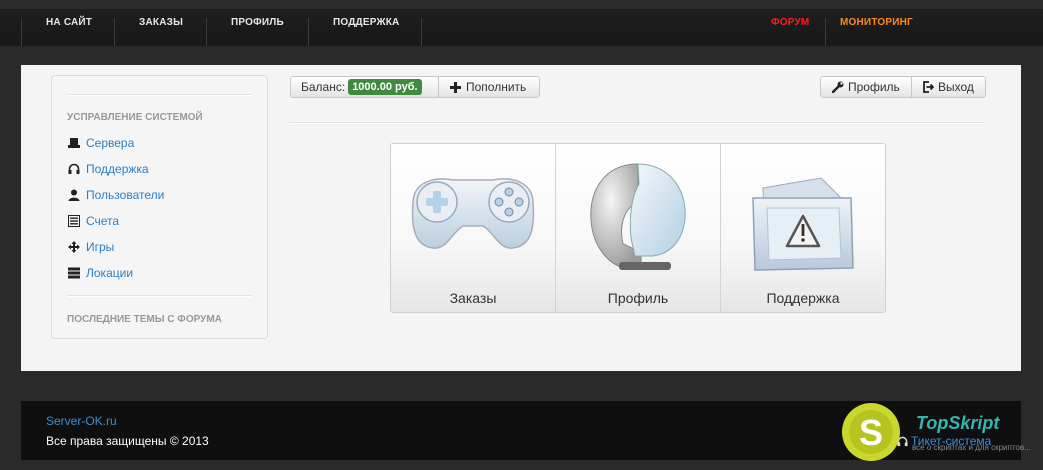 Image resolution: width=1043 pixels, height=470 pixels. Describe the element at coordinates (323, 87) in the screenshot. I see `balance-label: Баланс:` at that location.